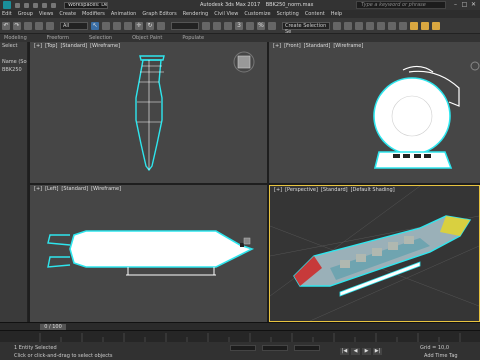 The image size is (480, 360). I want to click on undo-icon: ↶, so click(6, 25).